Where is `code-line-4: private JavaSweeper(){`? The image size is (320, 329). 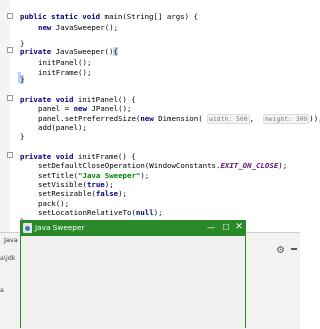
code-line-4: private JavaSweeper(){ is located at coordinates (69, 51).